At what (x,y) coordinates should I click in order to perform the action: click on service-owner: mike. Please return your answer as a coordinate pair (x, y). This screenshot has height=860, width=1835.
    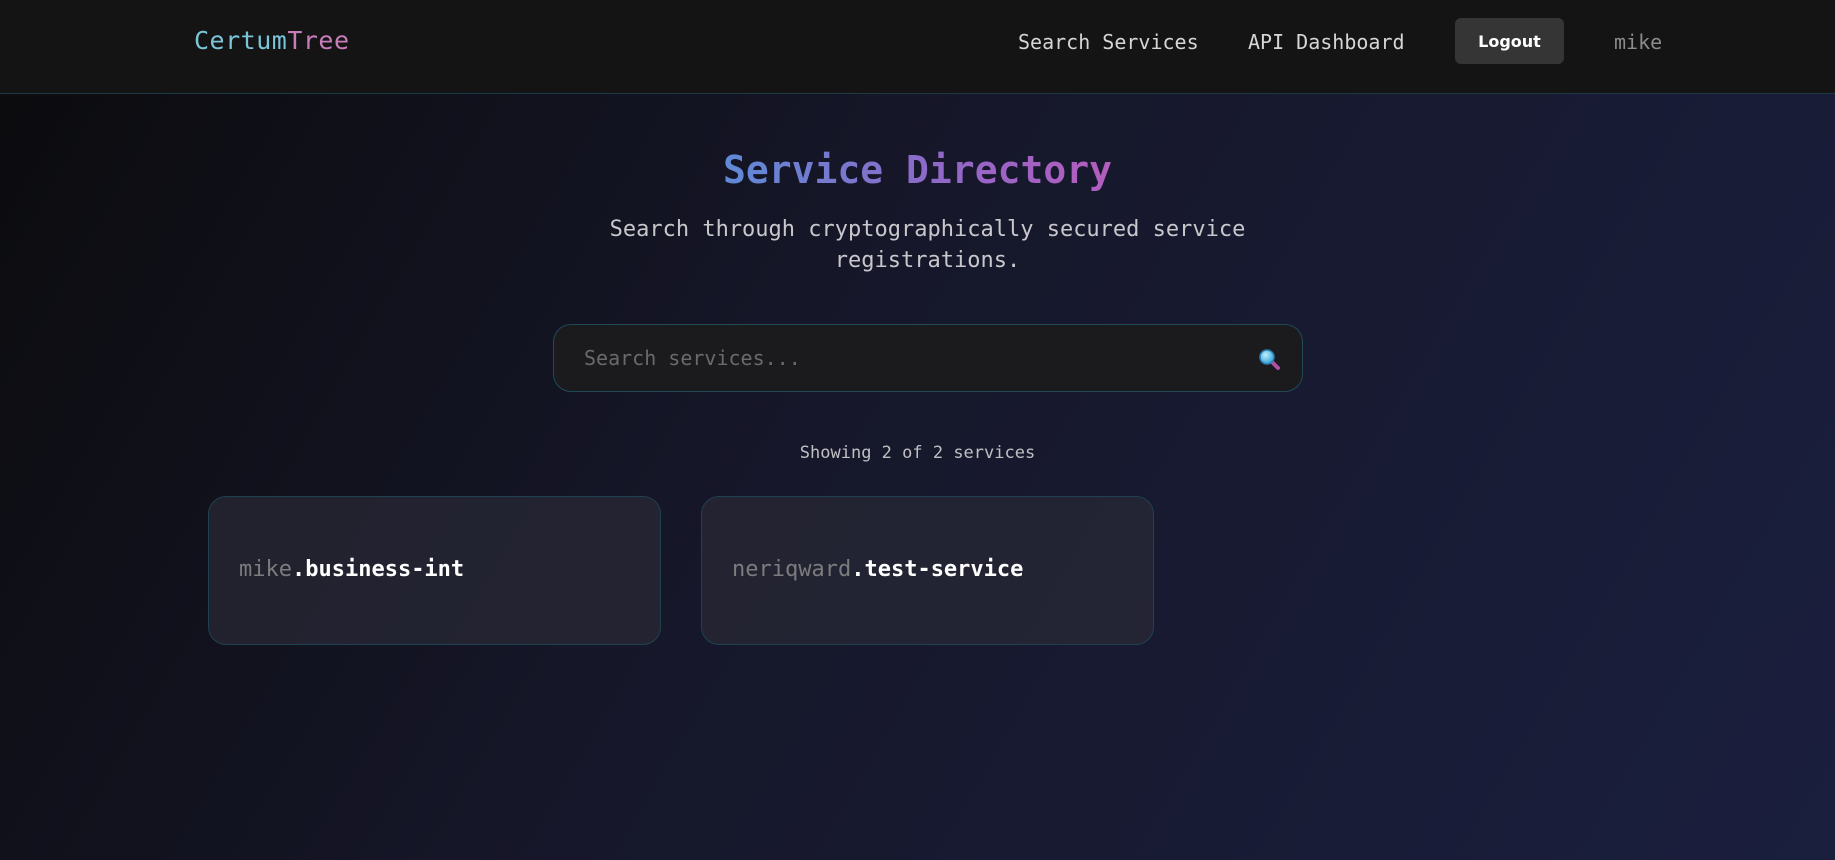
    Looking at the image, I should click on (265, 569).